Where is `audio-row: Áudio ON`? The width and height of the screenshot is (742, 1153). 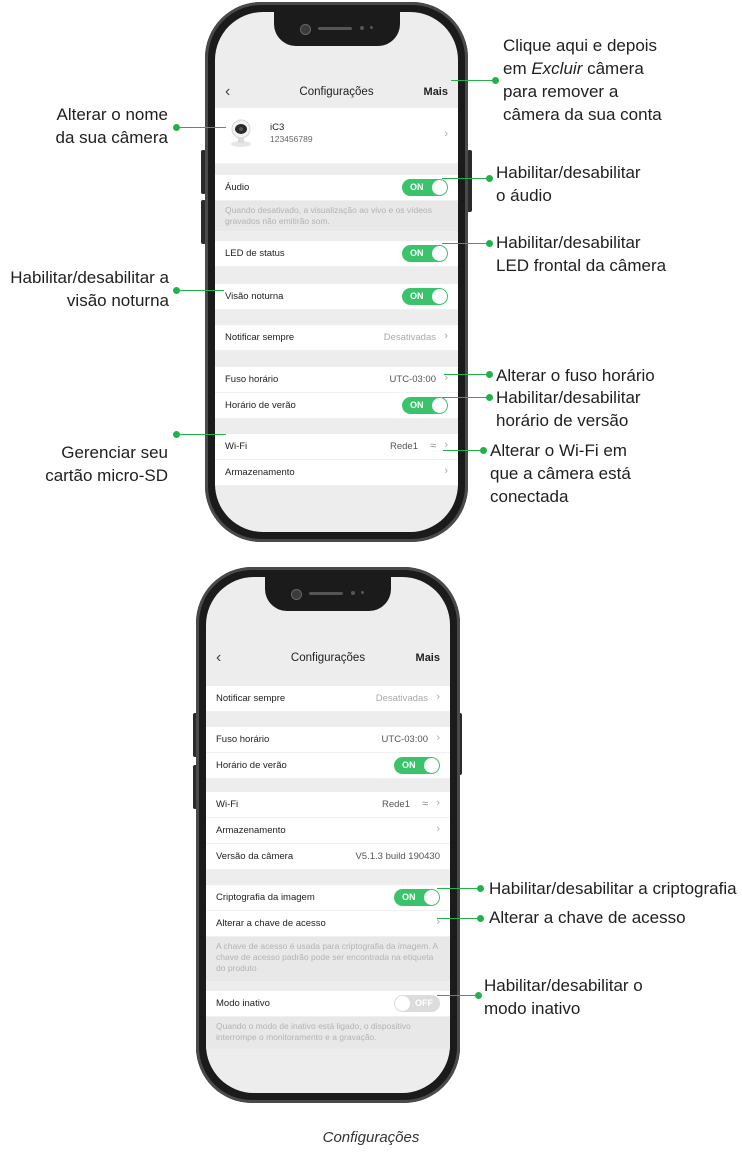
audio-row: Áudio ON is located at coordinates (336, 188).